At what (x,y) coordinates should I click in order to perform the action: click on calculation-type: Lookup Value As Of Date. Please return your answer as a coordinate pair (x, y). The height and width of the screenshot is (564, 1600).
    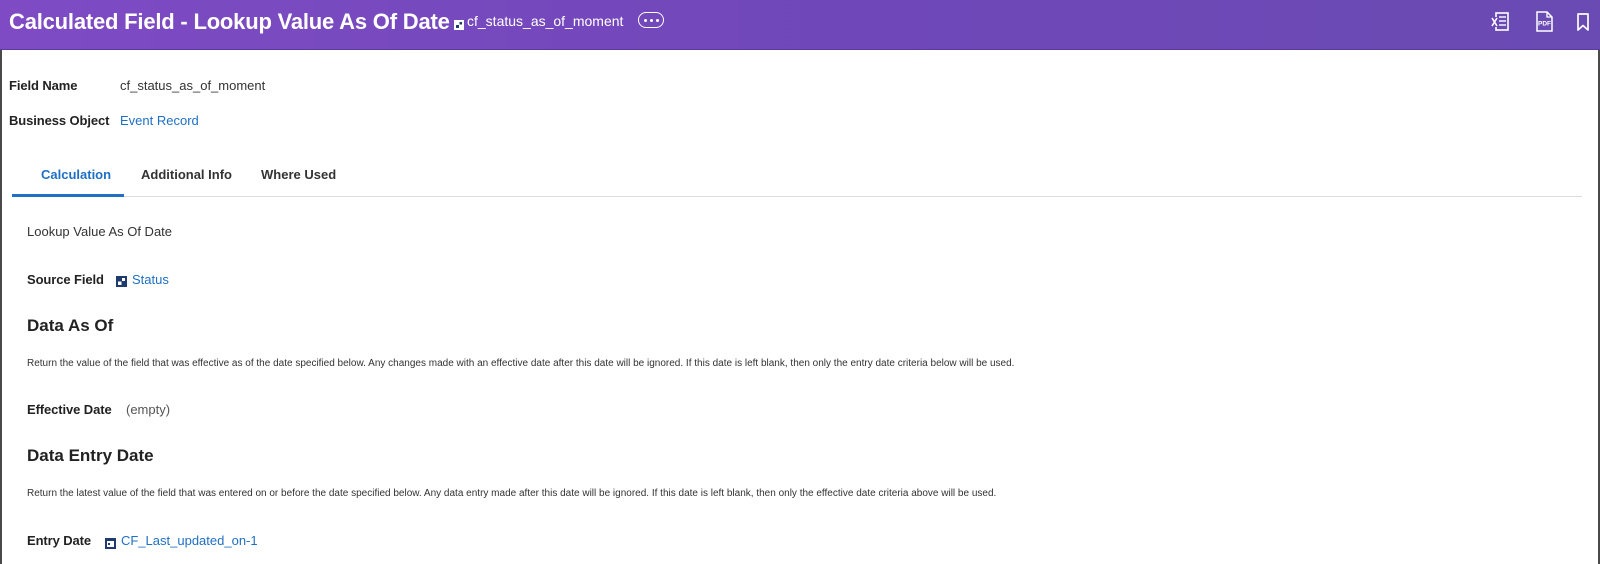
    Looking at the image, I should click on (100, 231).